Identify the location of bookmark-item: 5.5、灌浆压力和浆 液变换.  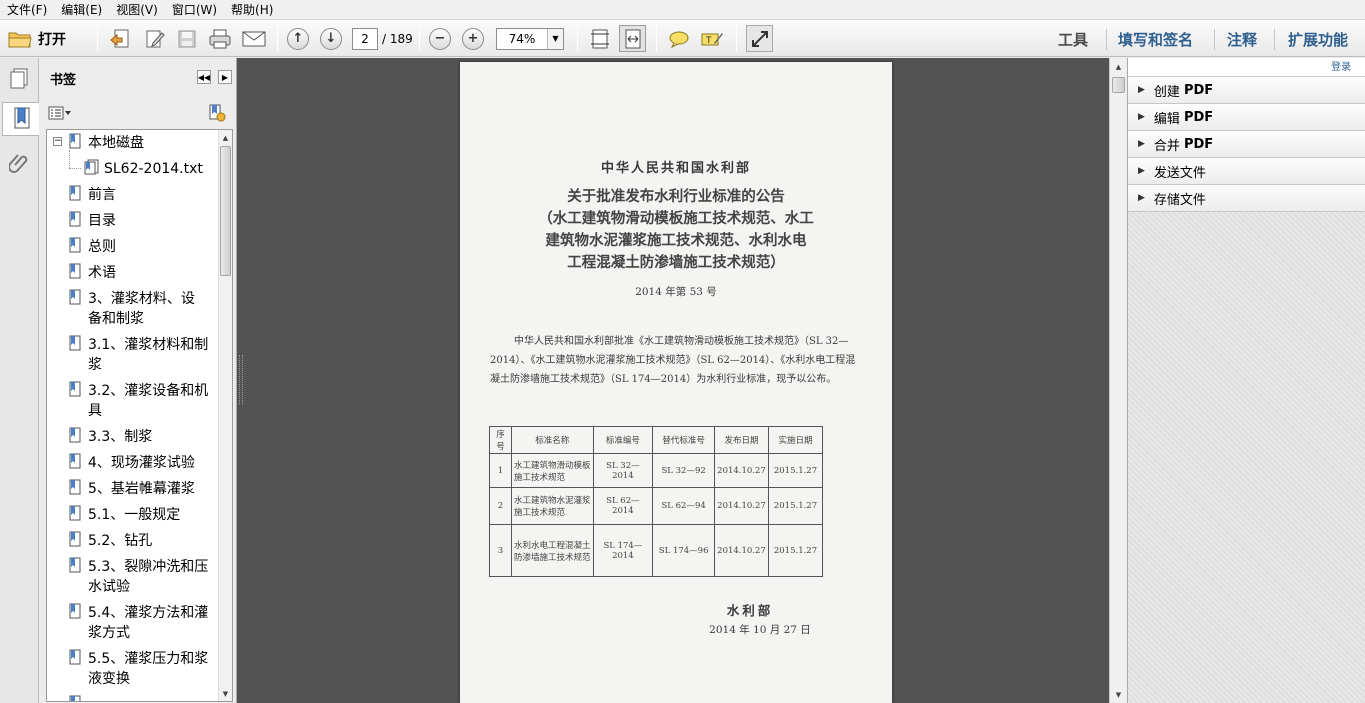
(148, 669).